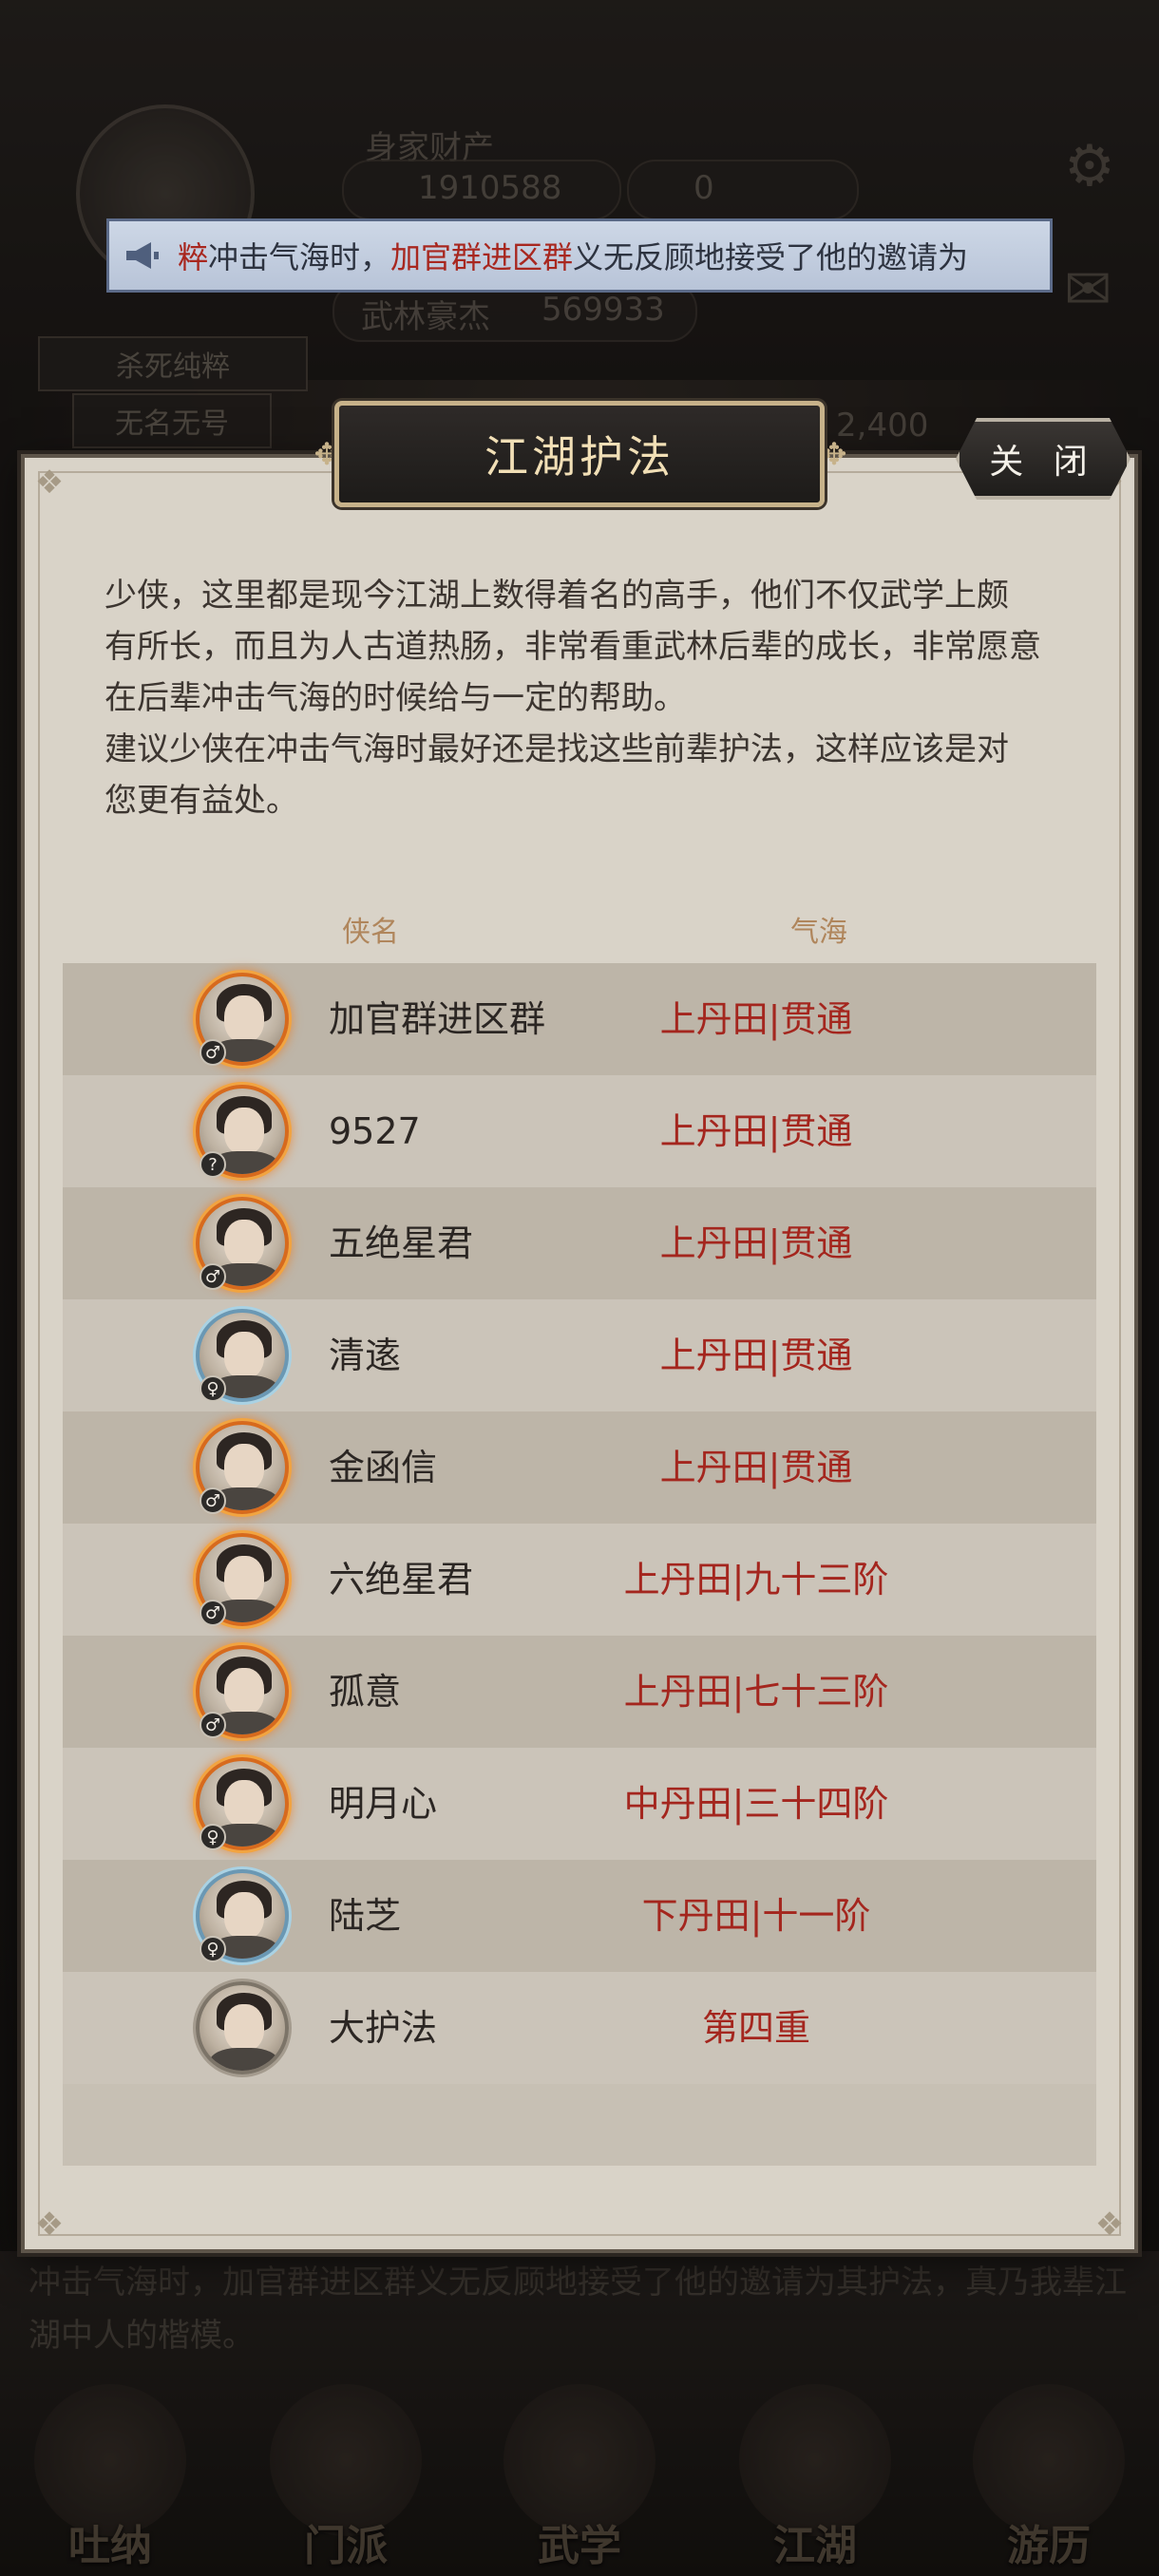 This screenshot has height=2576, width=1159. I want to click on announcement-marquee: 粹冲击气海时，加官群进区群义无反顾地接受了他的邀请为, so click(579, 255).